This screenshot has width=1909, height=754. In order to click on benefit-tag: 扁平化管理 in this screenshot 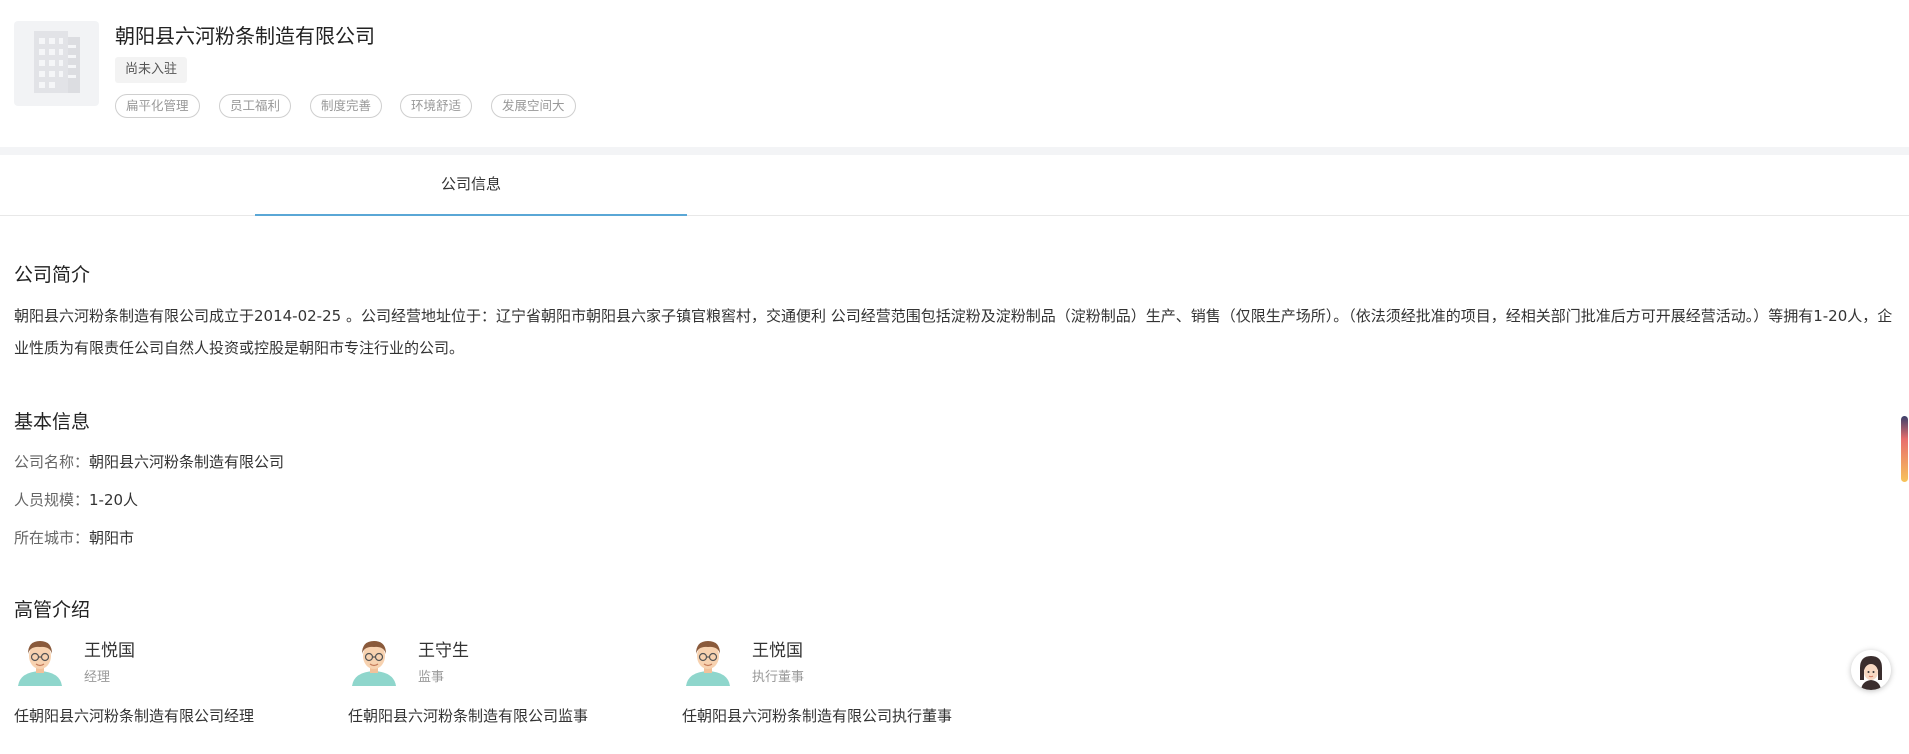, I will do `click(157, 106)`.